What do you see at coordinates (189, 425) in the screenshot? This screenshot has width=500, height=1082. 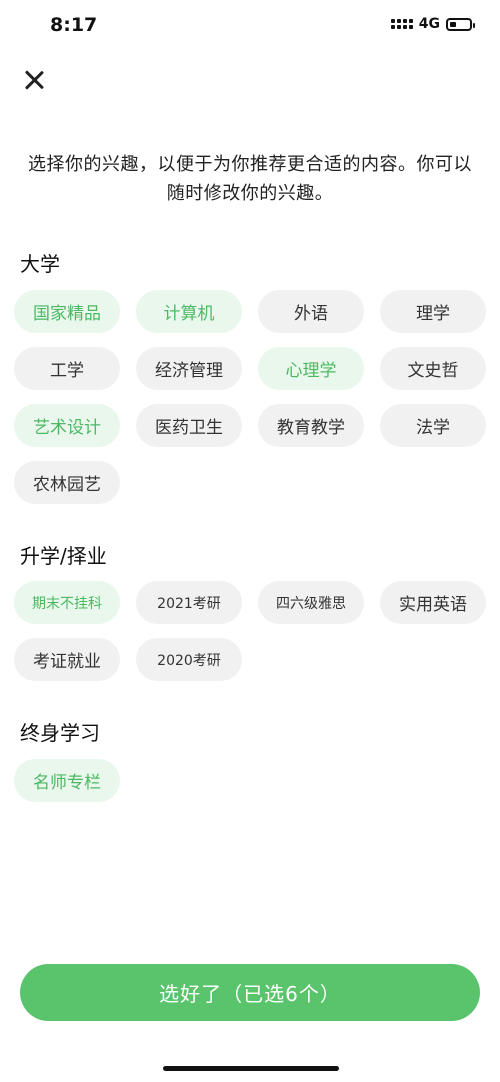 I see `interest-chip: 医药卫生` at bounding box center [189, 425].